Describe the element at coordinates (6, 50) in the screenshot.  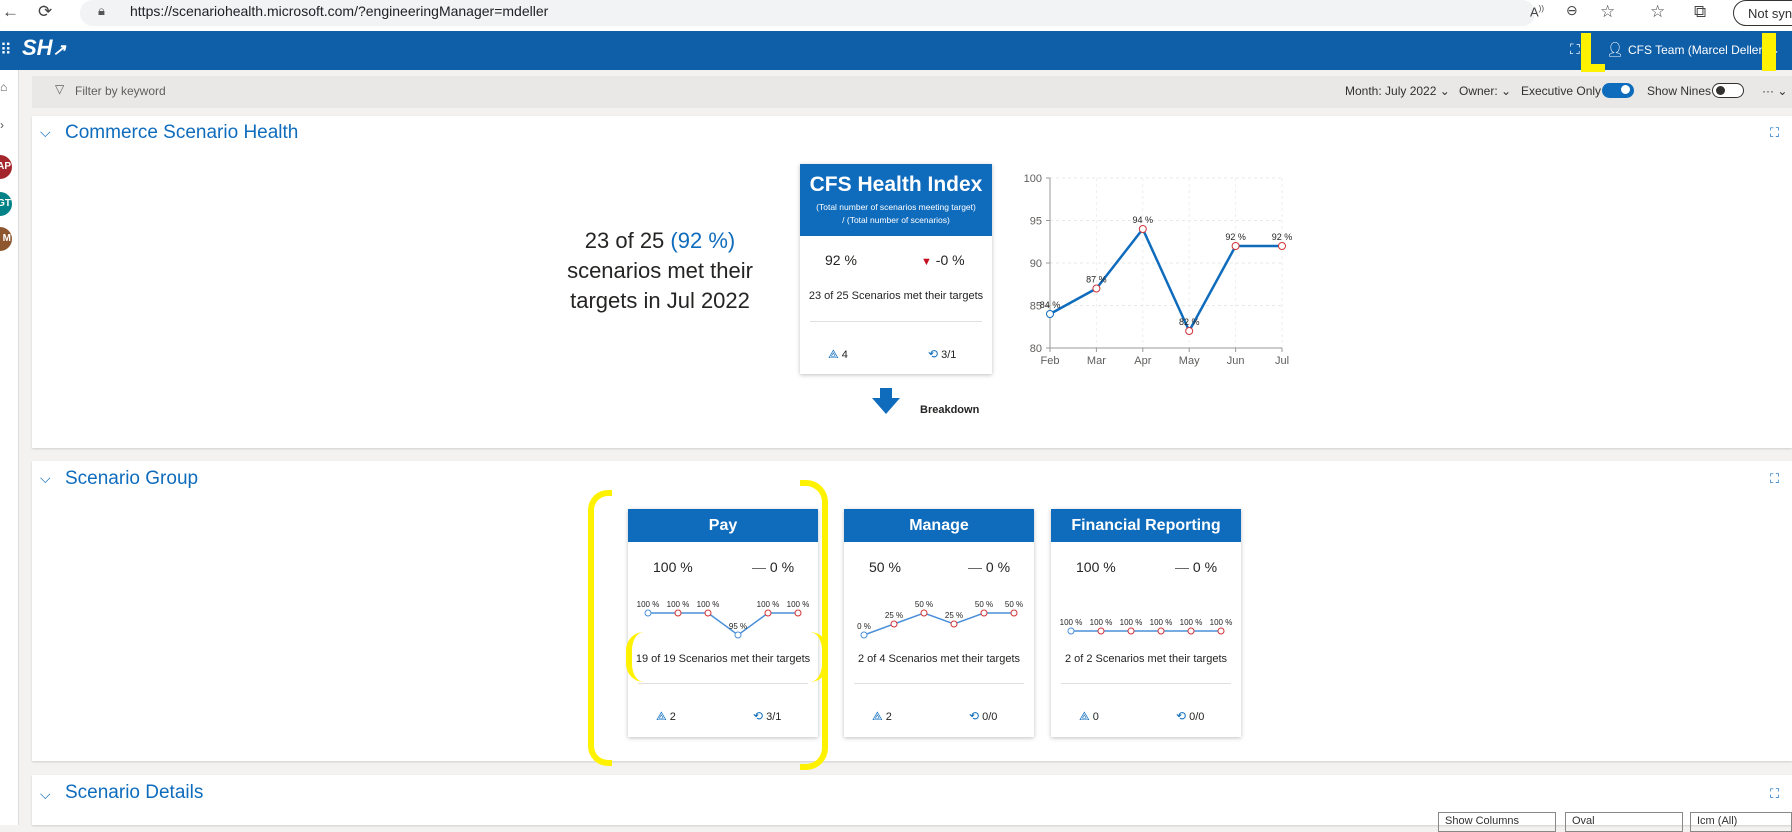
I see `app-launcher-icon: ⠿` at that location.